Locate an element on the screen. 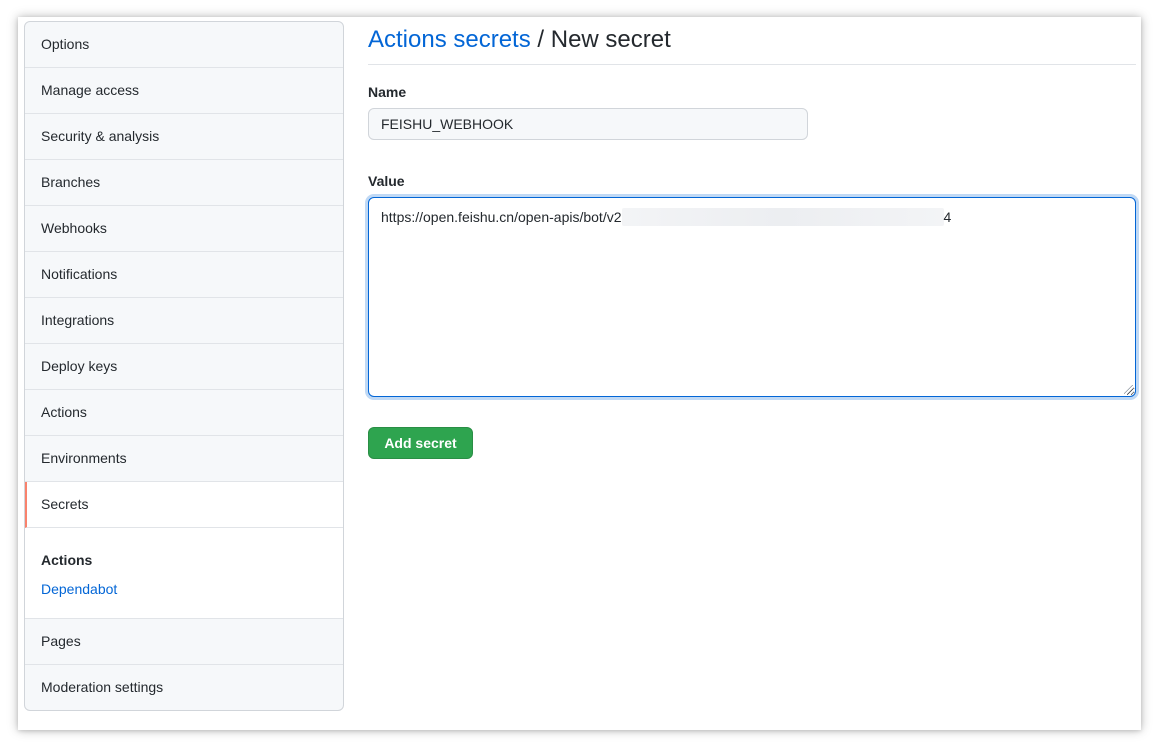 The width and height of the screenshot is (1159, 748). secret-value-text: https://open.feishu.cn/open-apis/bot/v2 4 is located at coordinates (666, 217).